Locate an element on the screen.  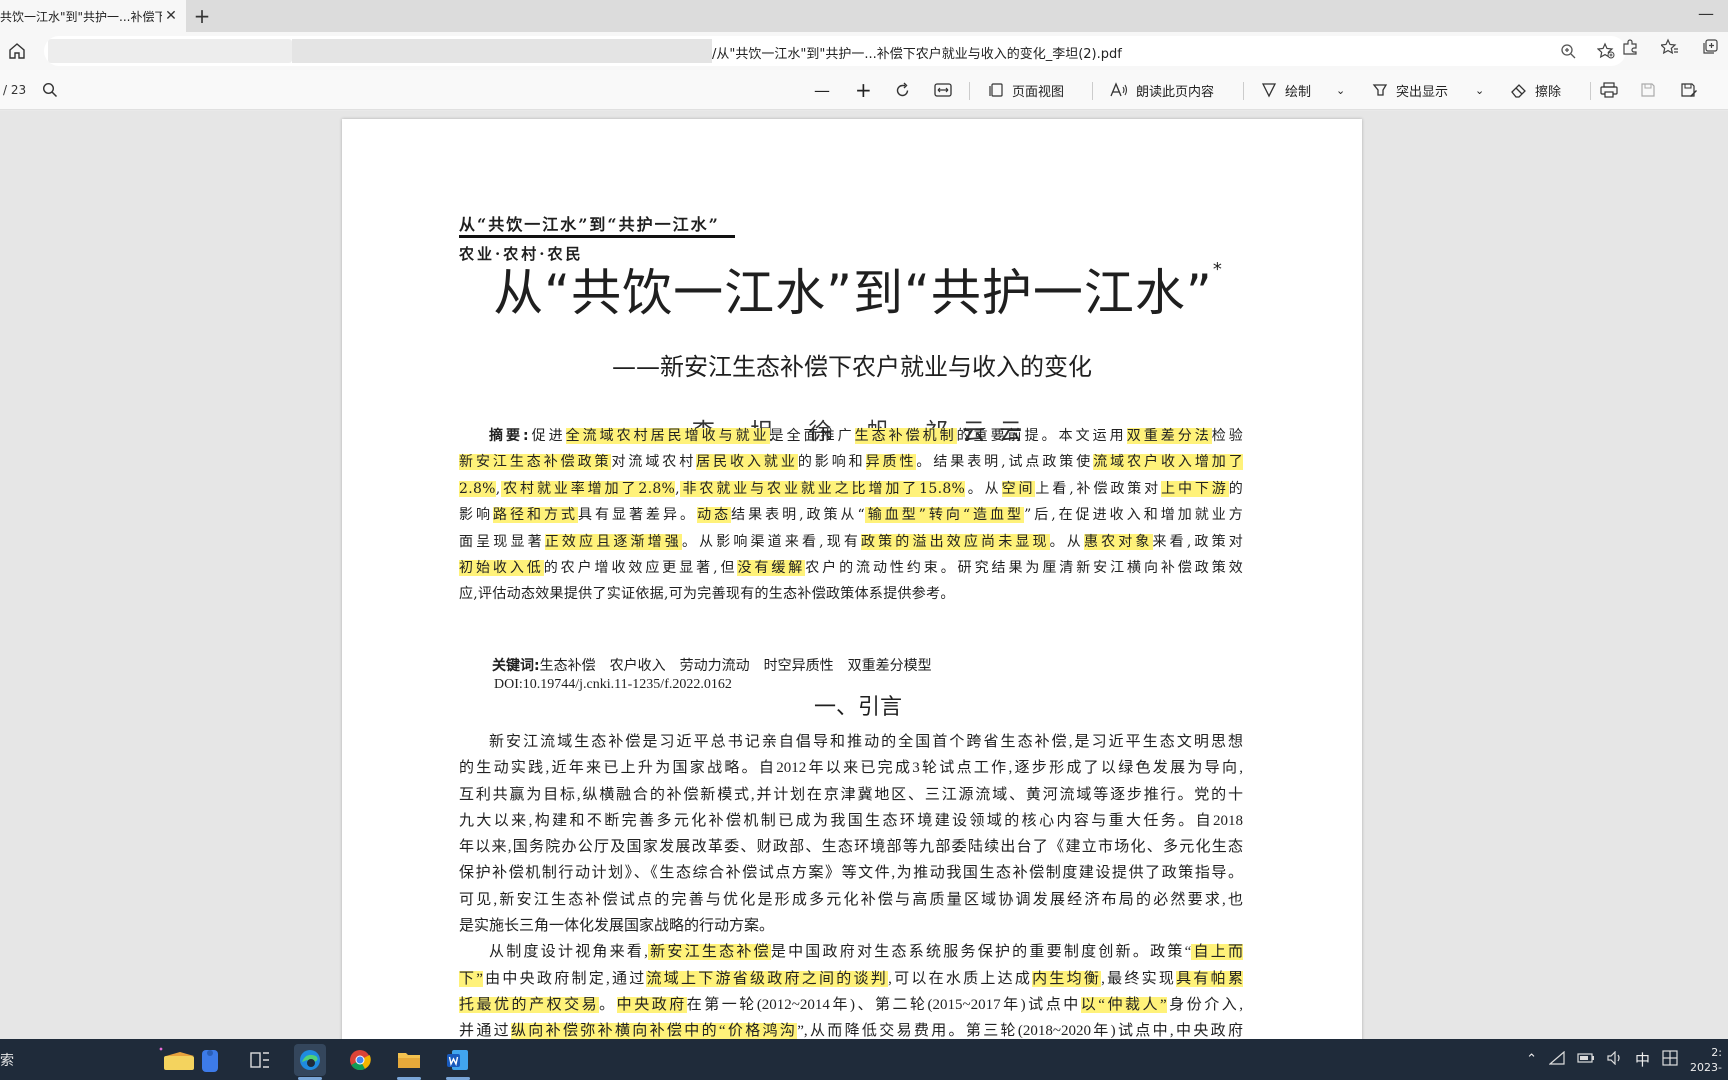
home-icon is located at coordinates (17, 51).